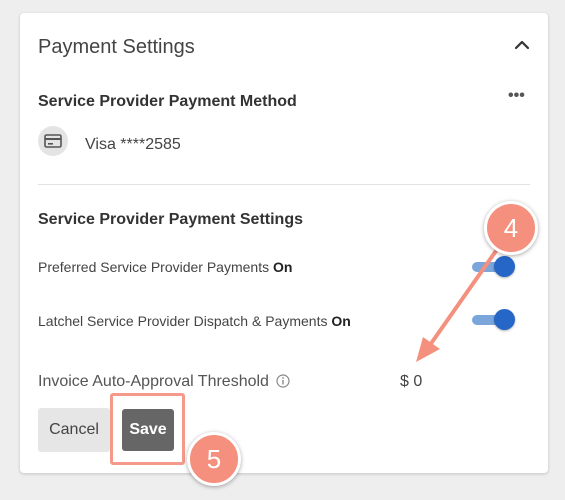 Image resolution: width=565 pixels, height=500 pixels. I want to click on payment-method-heading: Service Provider Payment Method, so click(167, 101).